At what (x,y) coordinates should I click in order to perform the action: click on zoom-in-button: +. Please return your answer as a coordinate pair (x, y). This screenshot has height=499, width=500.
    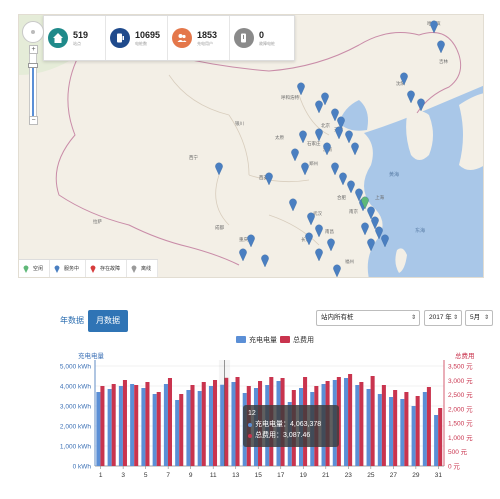
    Looking at the image, I should click on (33, 49).